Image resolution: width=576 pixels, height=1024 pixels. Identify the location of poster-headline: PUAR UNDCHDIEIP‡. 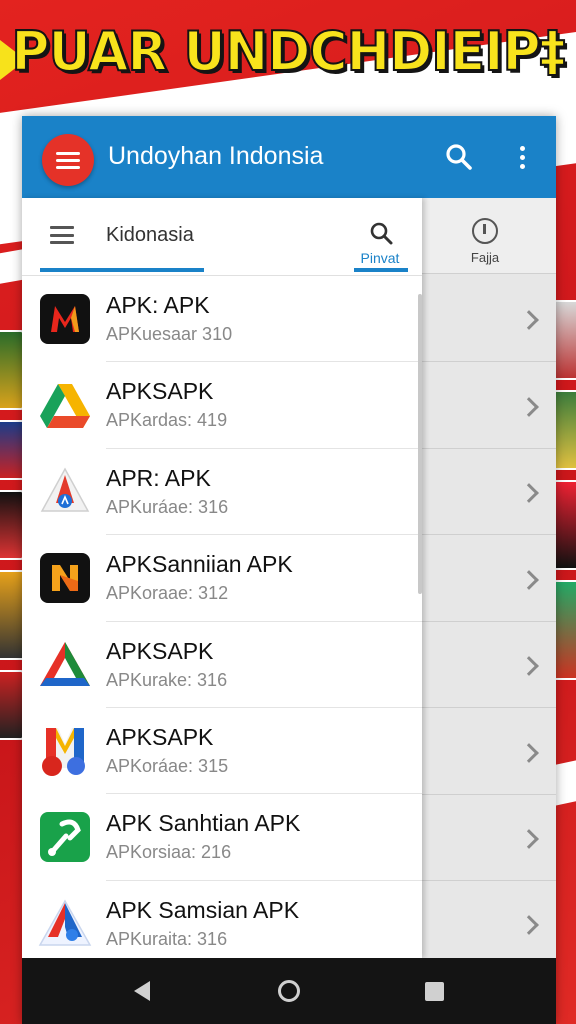
(288, 51).